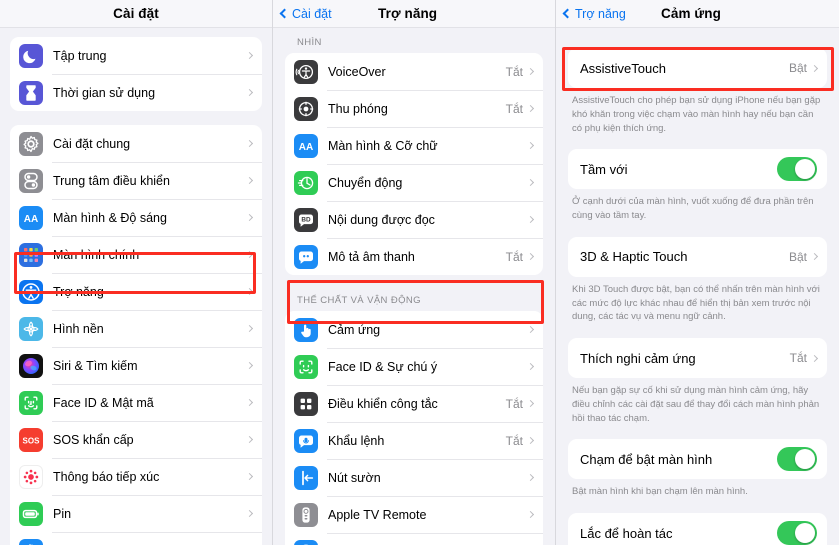 This screenshot has width=840, height=545. What do you see at coordinates (414, 71) in the screenshot?
I see `accessibility-item-voiceover: VoiceOver Tắt` at bounding box center [414, 71].